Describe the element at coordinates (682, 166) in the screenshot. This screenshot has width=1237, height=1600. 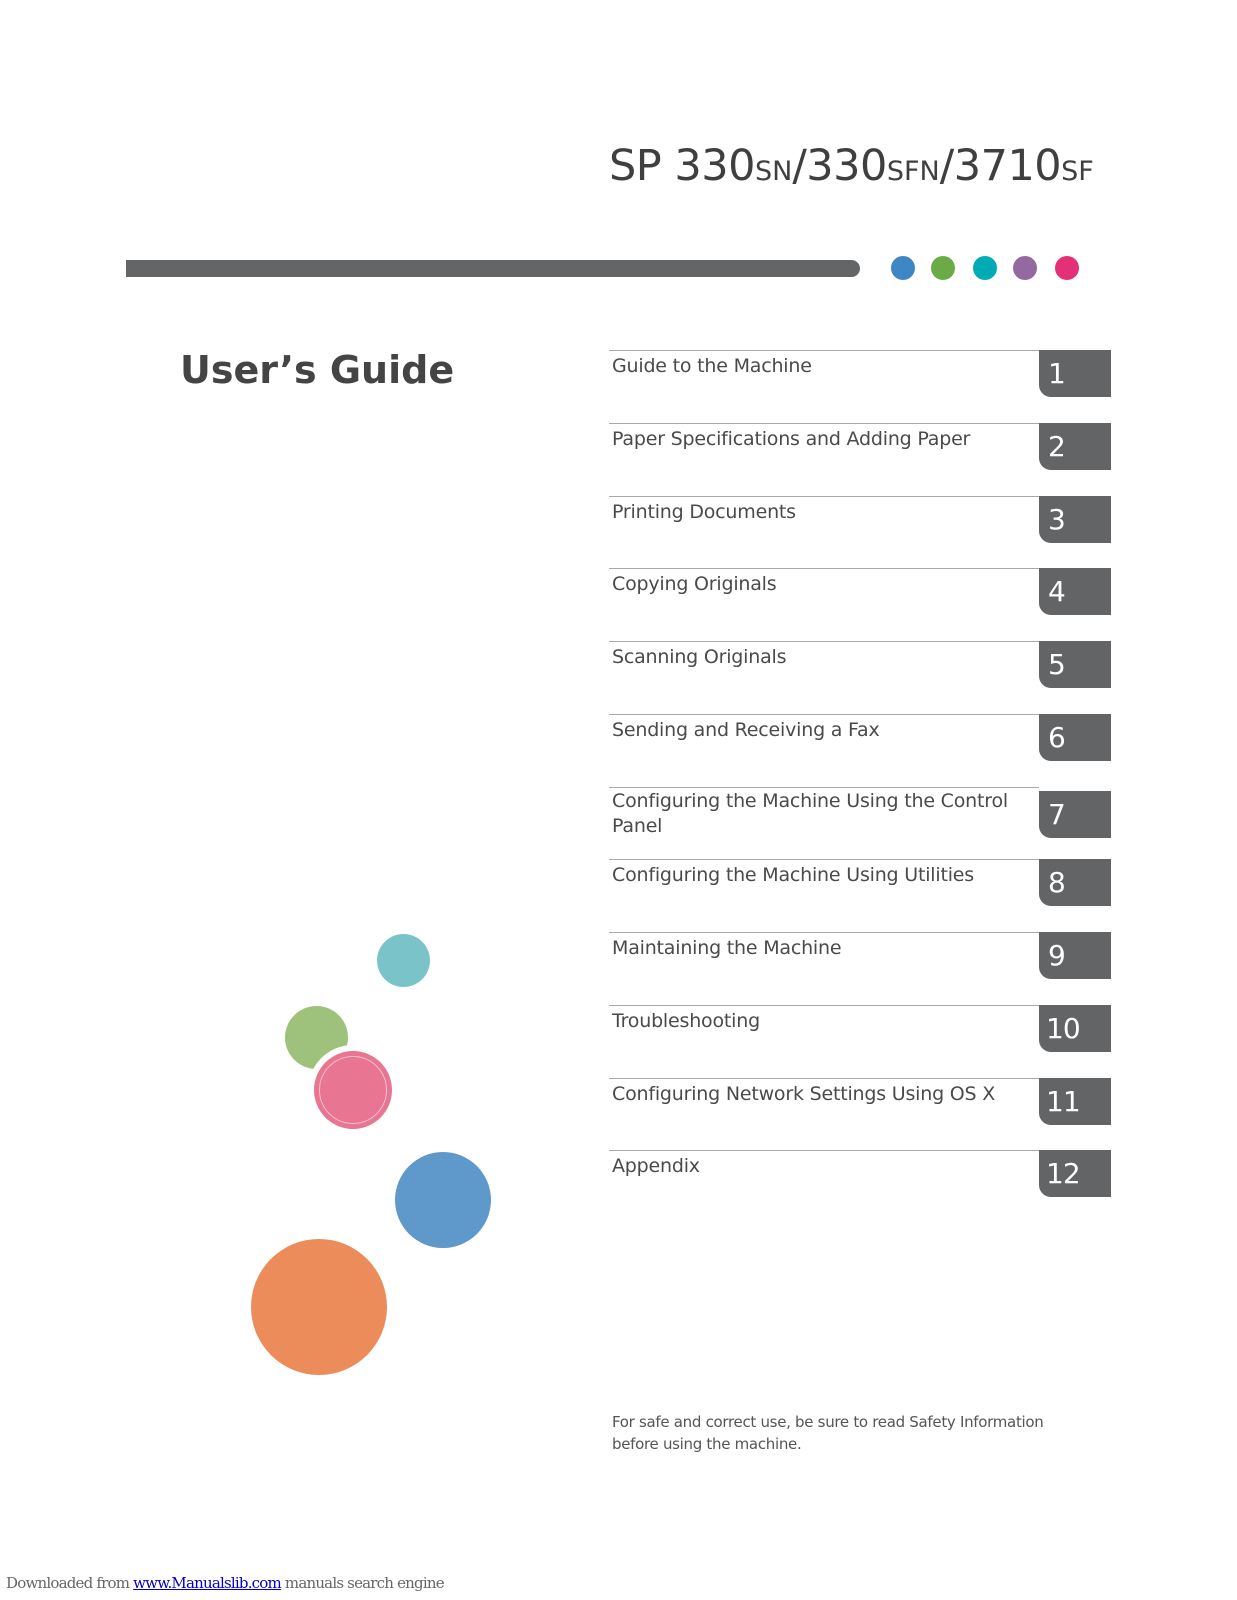
I see `model-title-part: SP 330` at that location.